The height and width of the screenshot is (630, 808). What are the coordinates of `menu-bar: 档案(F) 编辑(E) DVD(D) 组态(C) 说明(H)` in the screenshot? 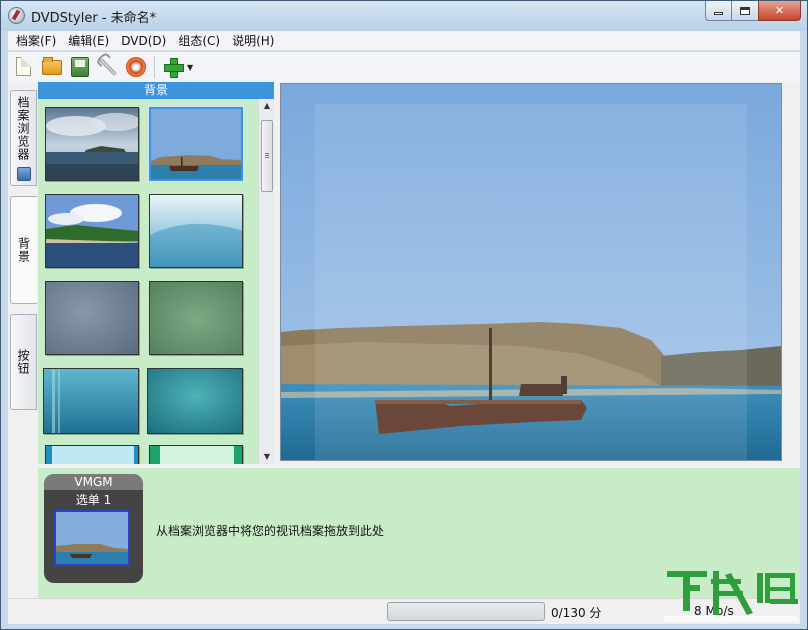 It's located at (404, 41).